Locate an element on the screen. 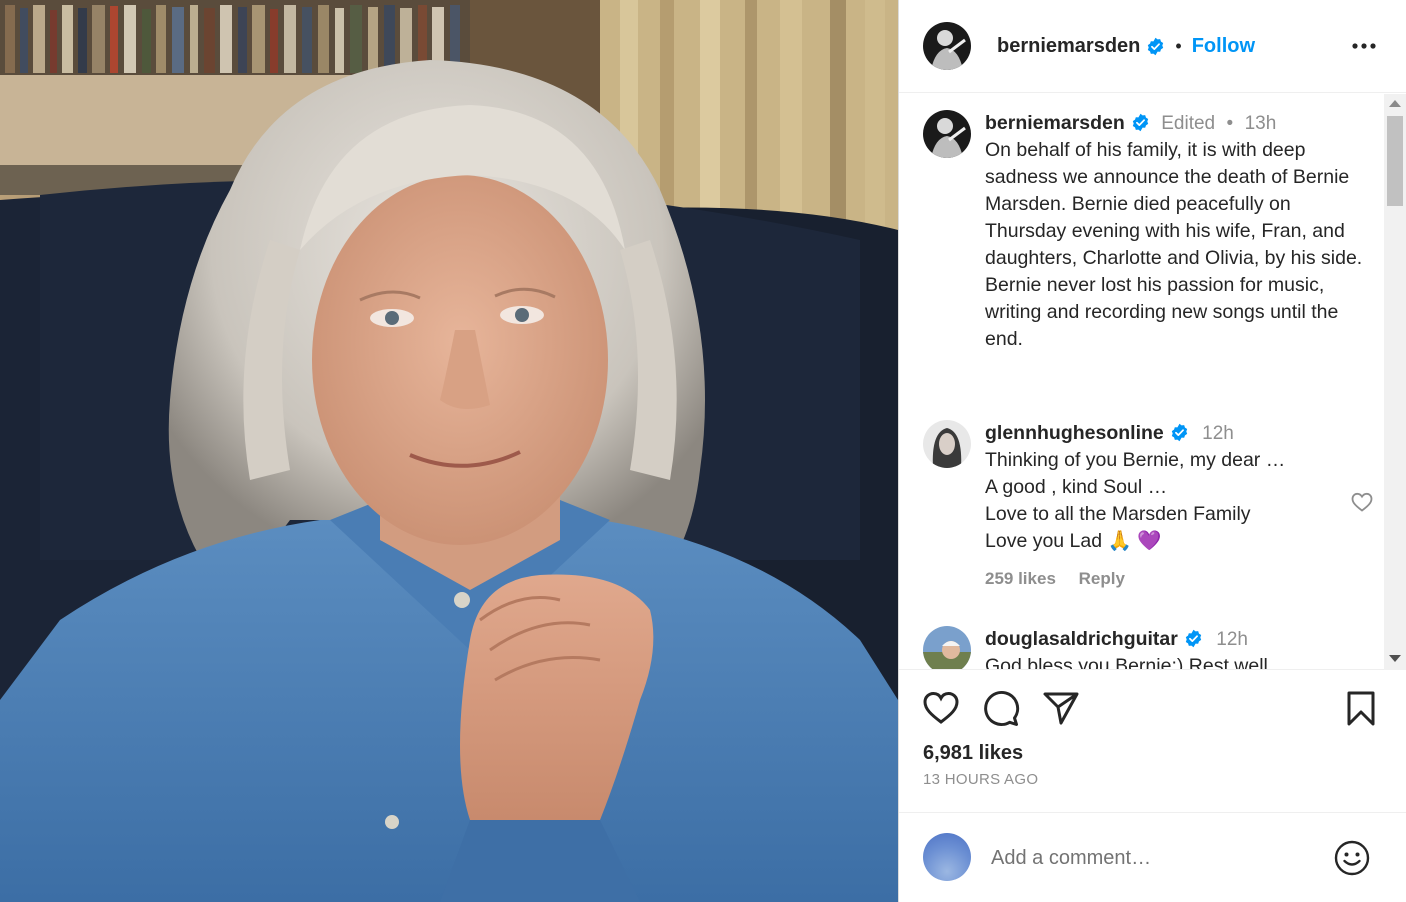  follow-button: Follow is located at coordinates (1223, 46).